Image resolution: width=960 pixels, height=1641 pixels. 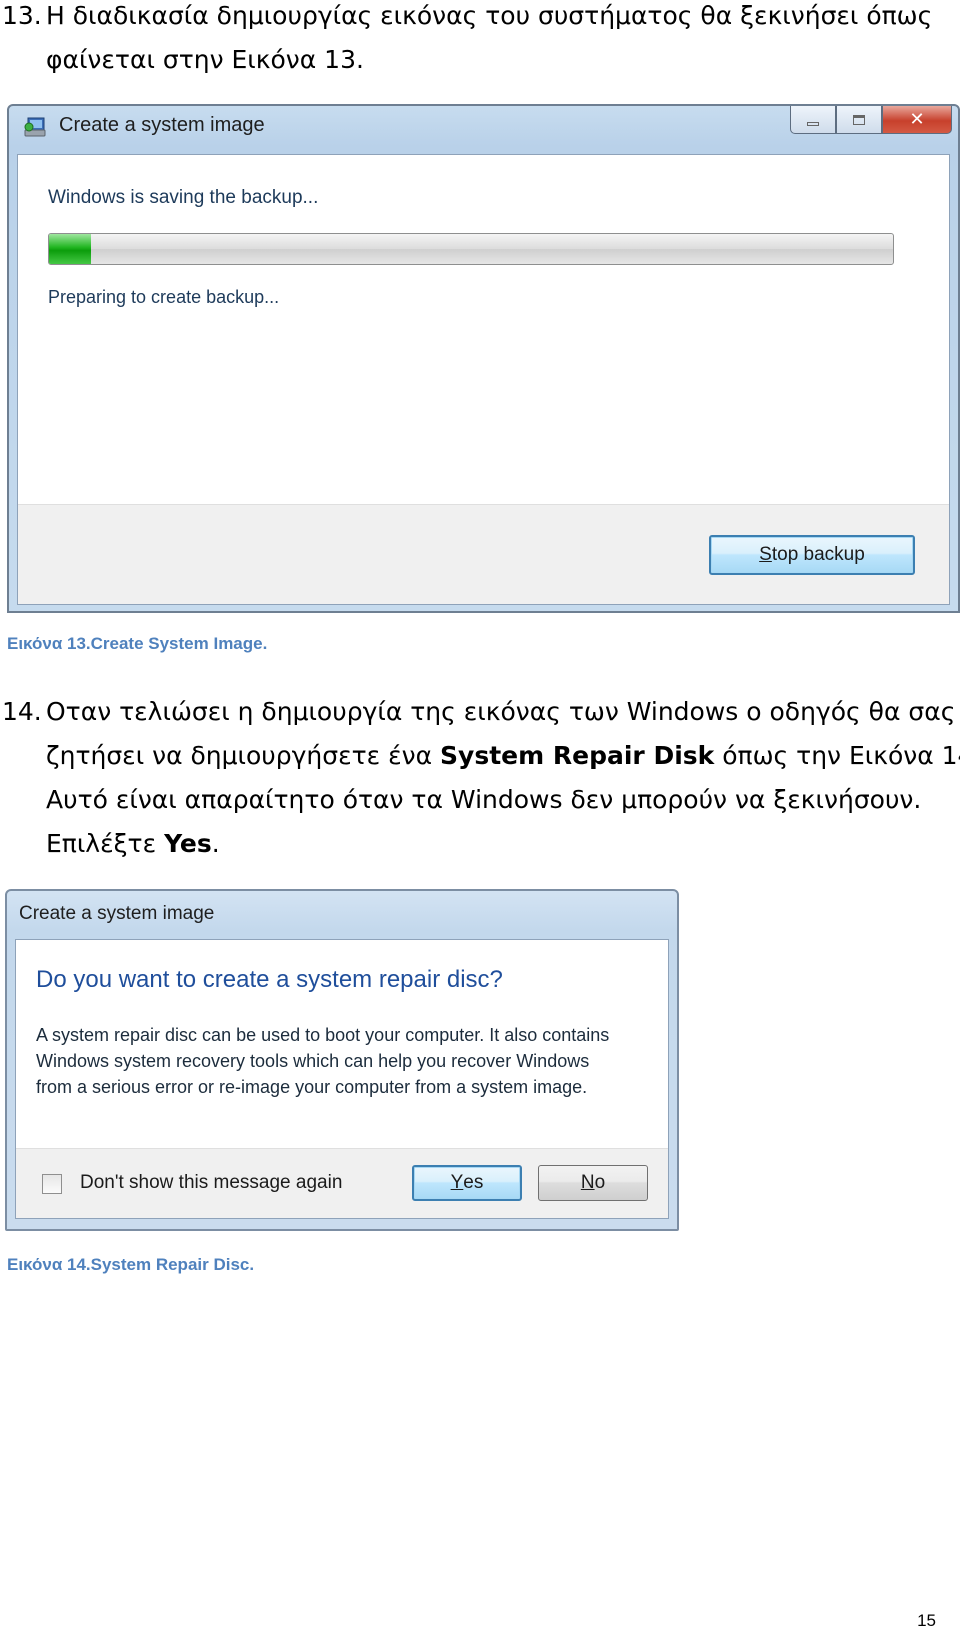 I want to click on text-run: ., so click(x=215, y=843).